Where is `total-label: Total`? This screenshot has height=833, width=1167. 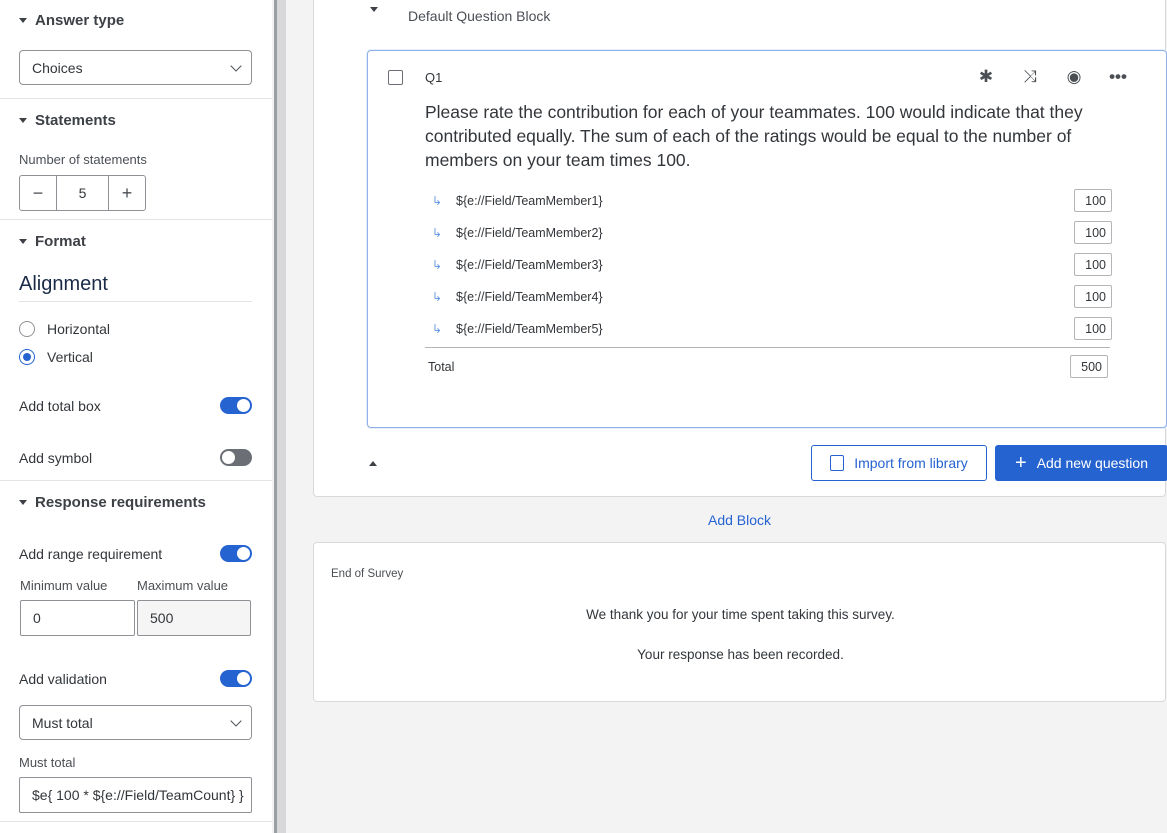
total-label: Total is located at coordinates (441, 366).